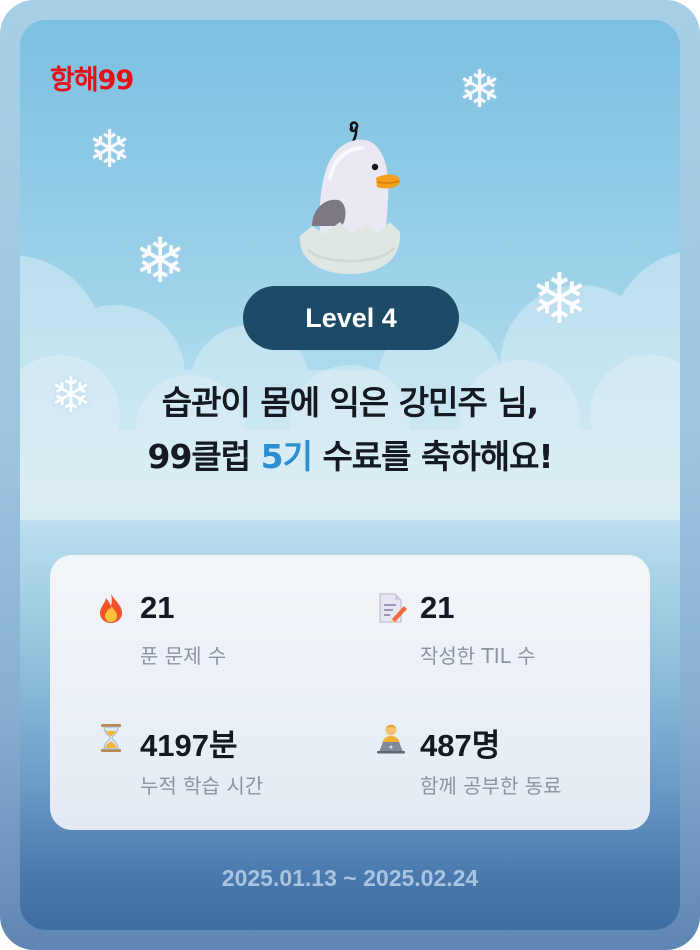 The width and height of the screenshot is (700, 950). I want to click on fire-icon, so click(111, 608).